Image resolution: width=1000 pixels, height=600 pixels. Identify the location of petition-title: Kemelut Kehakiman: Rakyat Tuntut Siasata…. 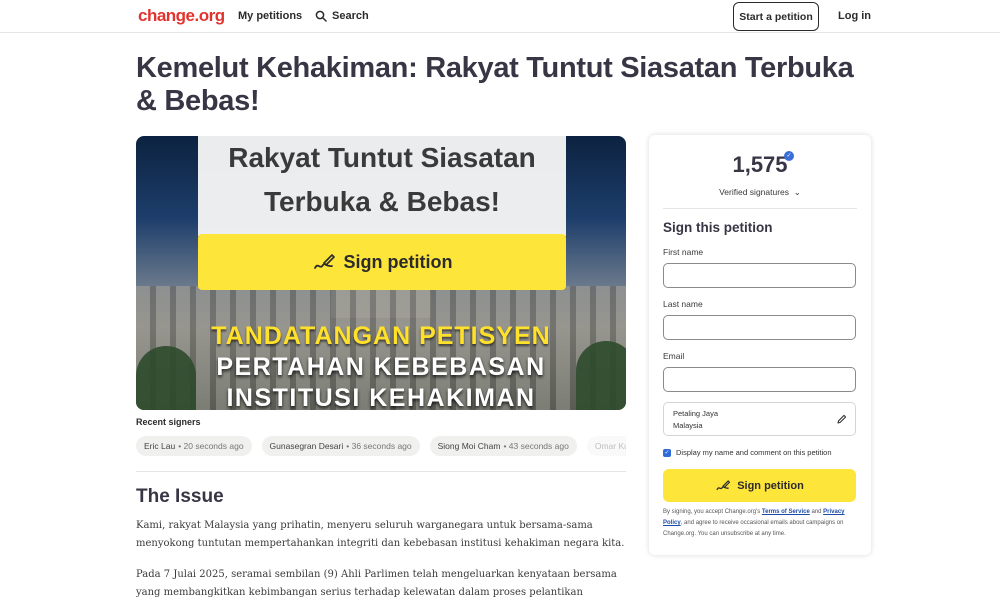
(495, 84).